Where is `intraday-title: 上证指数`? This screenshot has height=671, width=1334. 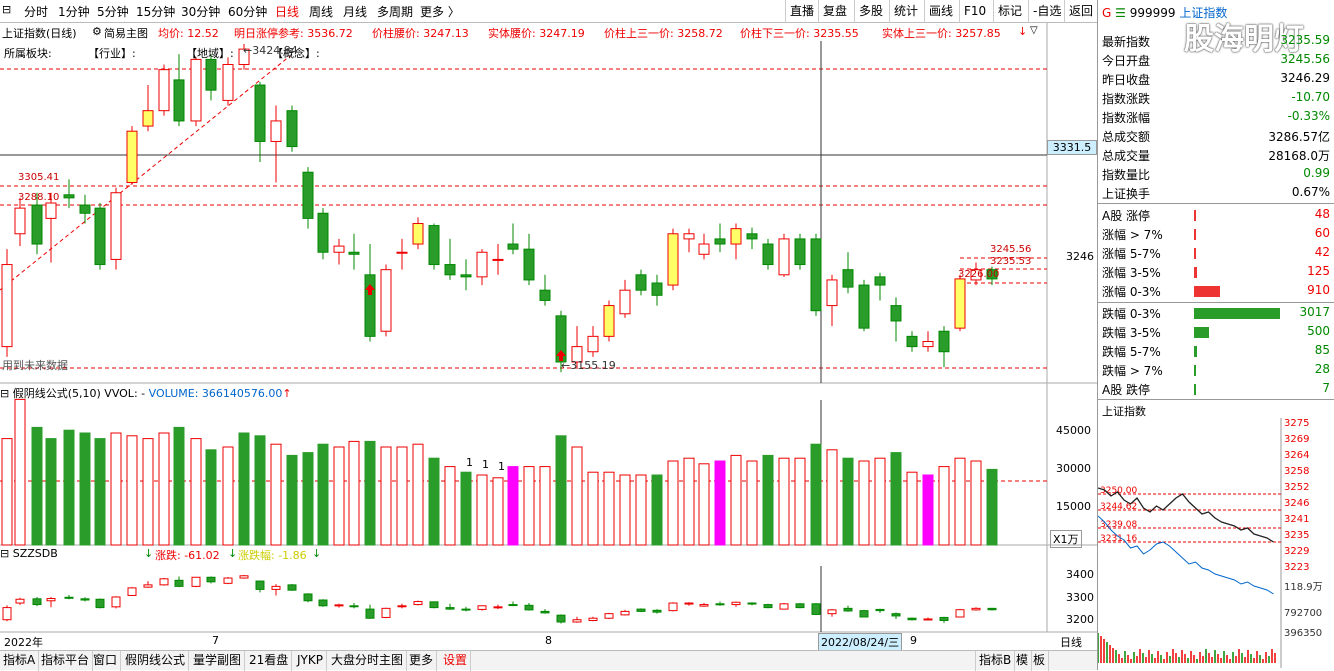
intraday-title: 上证指数 is located at coordinates (1124, 411).